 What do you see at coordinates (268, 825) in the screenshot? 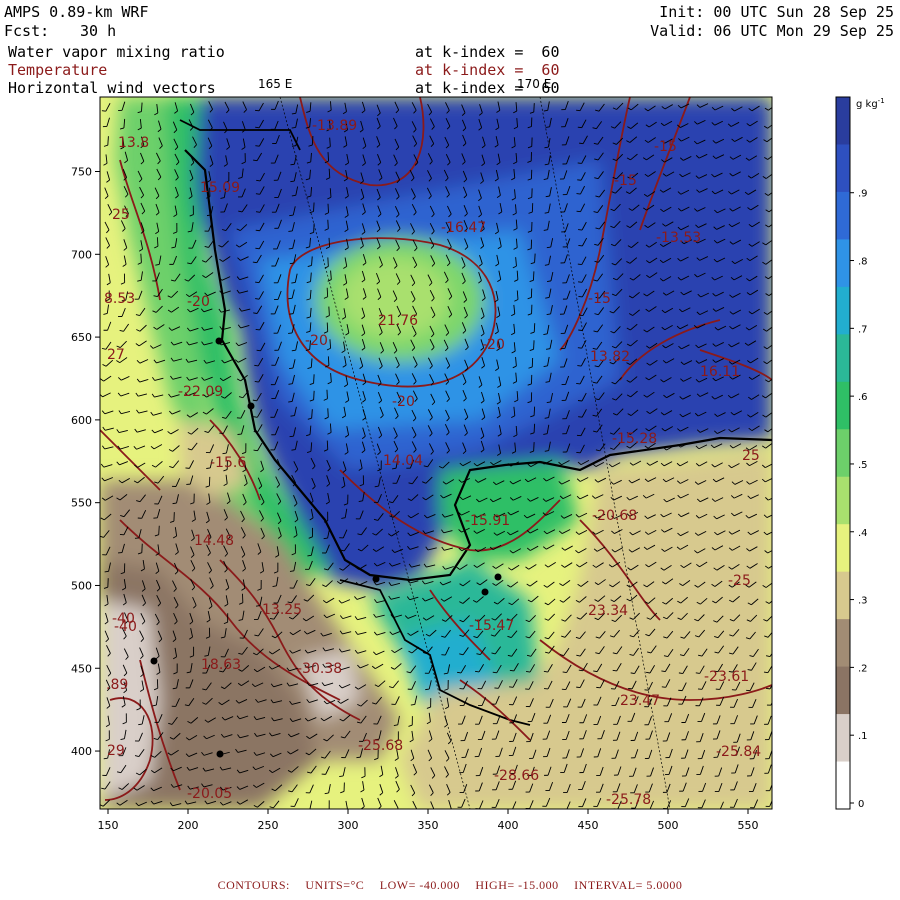
I see `x-tick-label: 250` at bounding box center [268, 825].